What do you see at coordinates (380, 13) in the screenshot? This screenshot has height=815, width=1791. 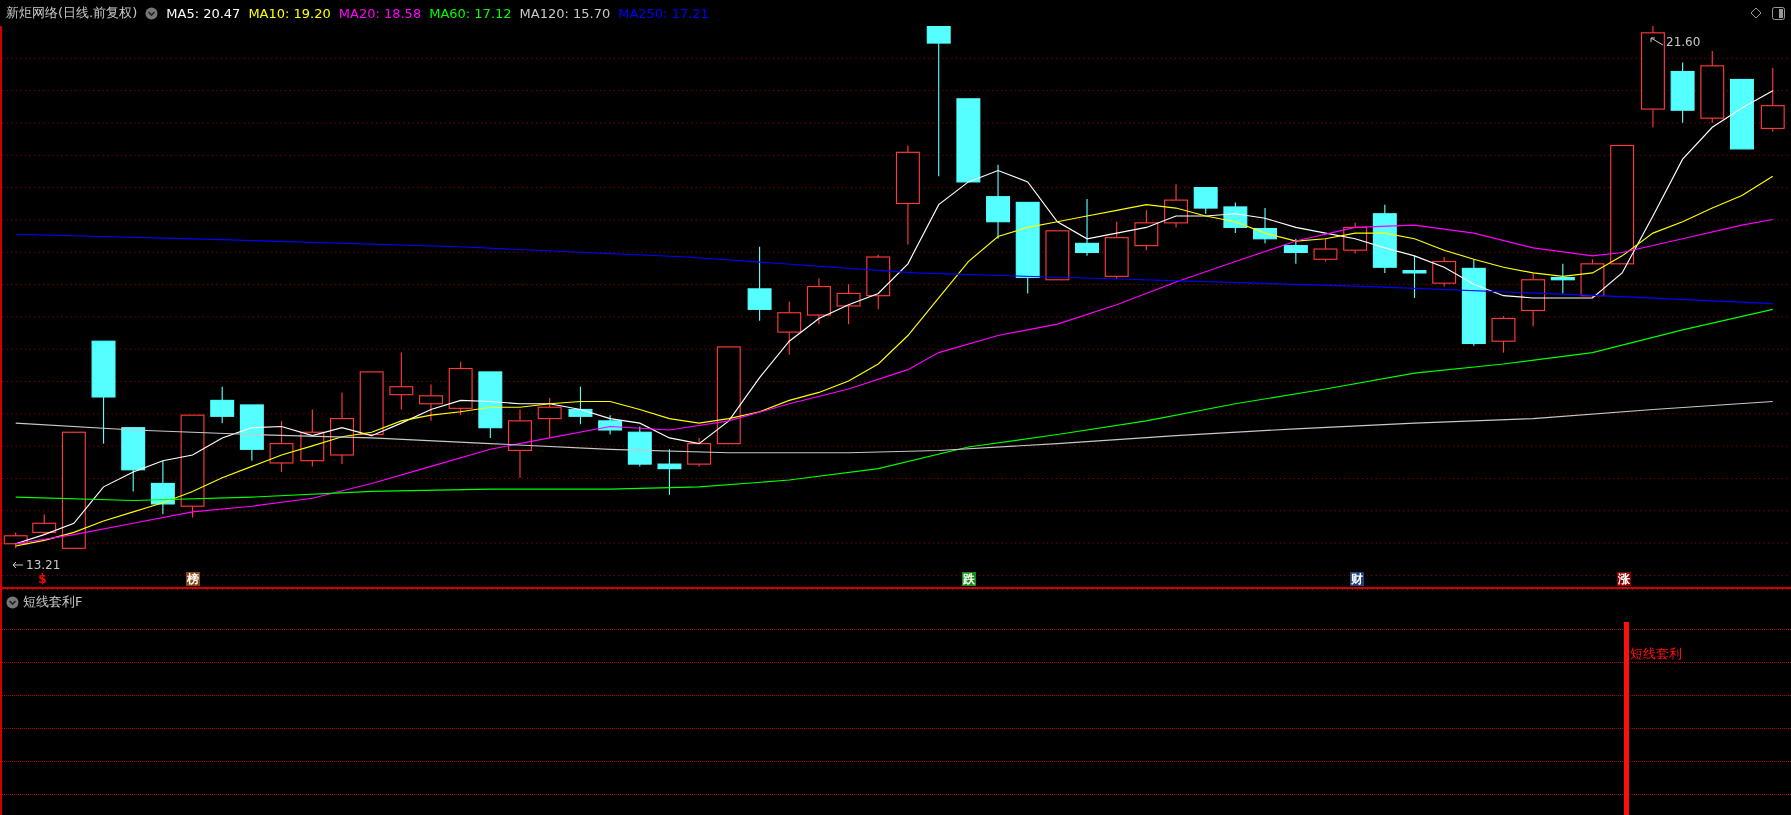 I see `moving-average-value: MA20: 18.58` at bounding box center [380, 13].